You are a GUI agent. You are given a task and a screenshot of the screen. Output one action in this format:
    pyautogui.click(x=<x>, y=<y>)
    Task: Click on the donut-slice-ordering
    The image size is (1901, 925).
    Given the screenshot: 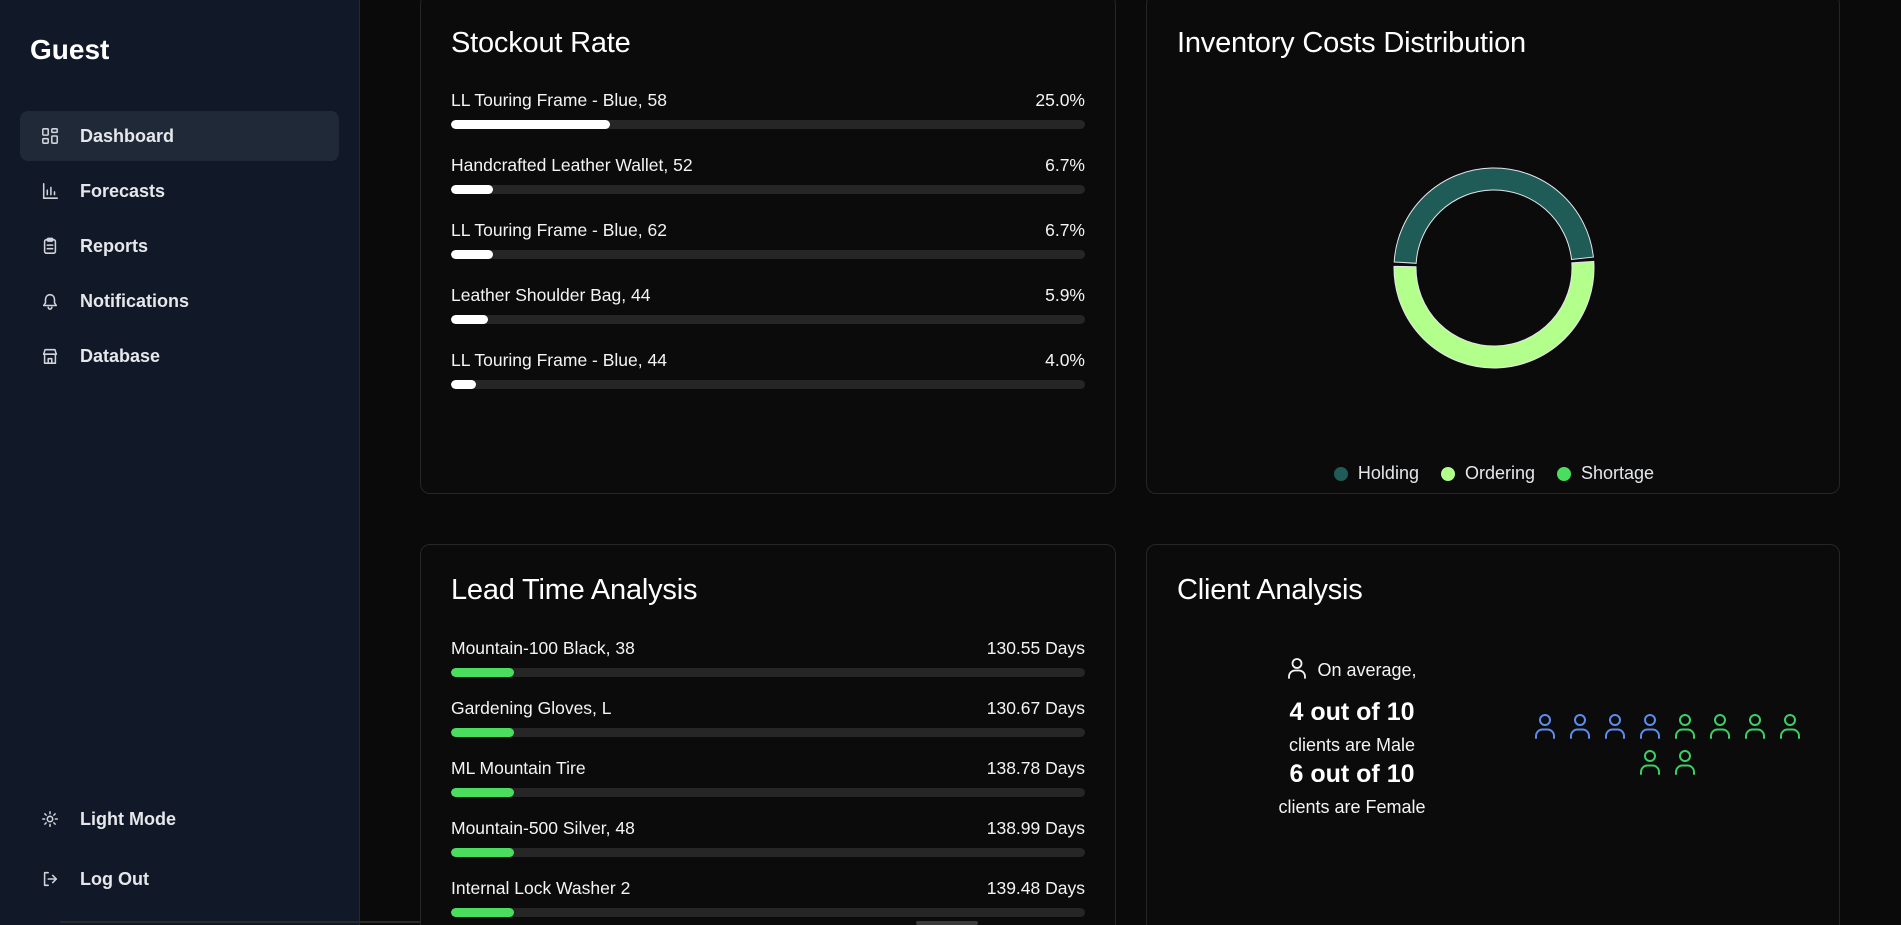 What is the action you would take?
    pyautogui.click(x=1494, y=314)
    